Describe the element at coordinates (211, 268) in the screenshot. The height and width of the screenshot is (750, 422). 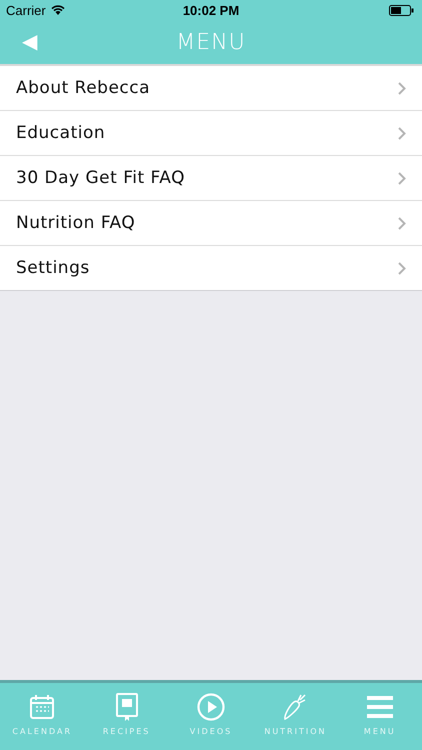
I see `menu-item: Settings` at that location.